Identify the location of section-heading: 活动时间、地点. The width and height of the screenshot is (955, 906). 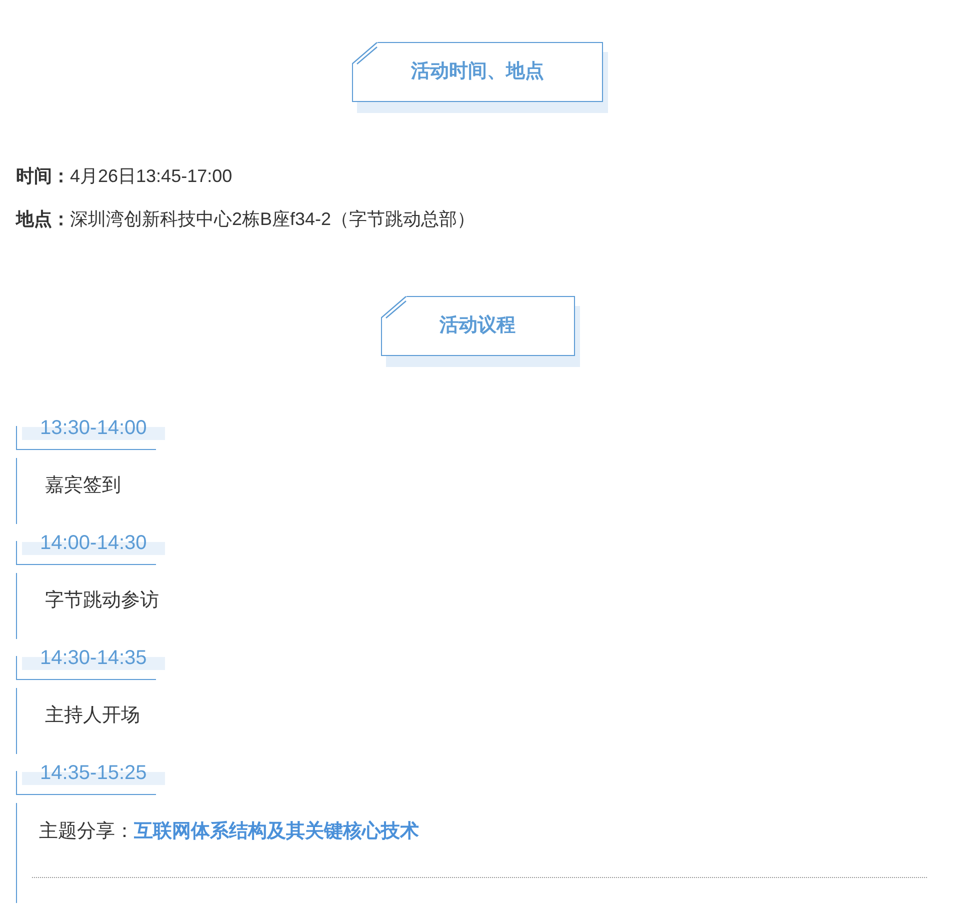
(477, 72).